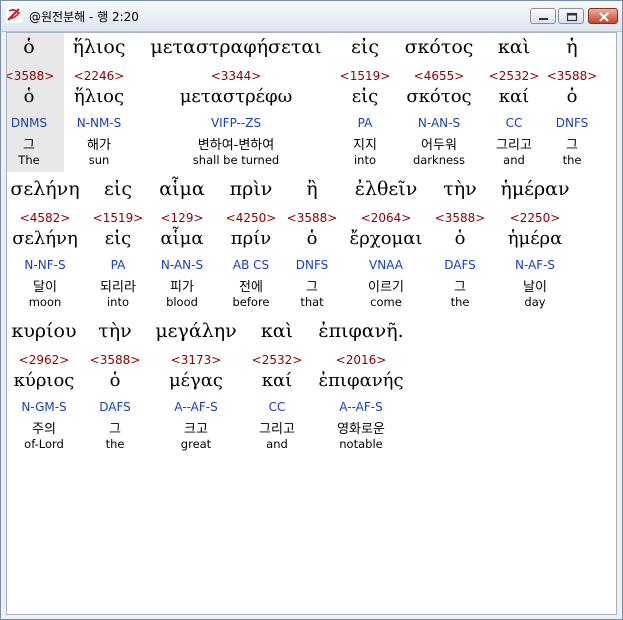  I want to click on greek-word: ἡ, so click(572, 47).